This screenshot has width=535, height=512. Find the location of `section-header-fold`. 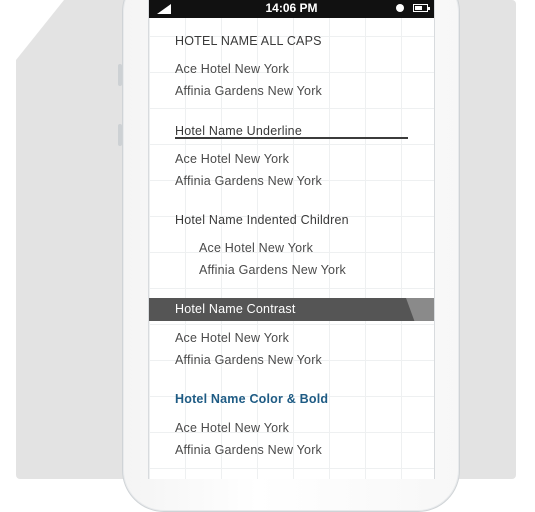

section-header-fold is located at coordinates (420, 309).